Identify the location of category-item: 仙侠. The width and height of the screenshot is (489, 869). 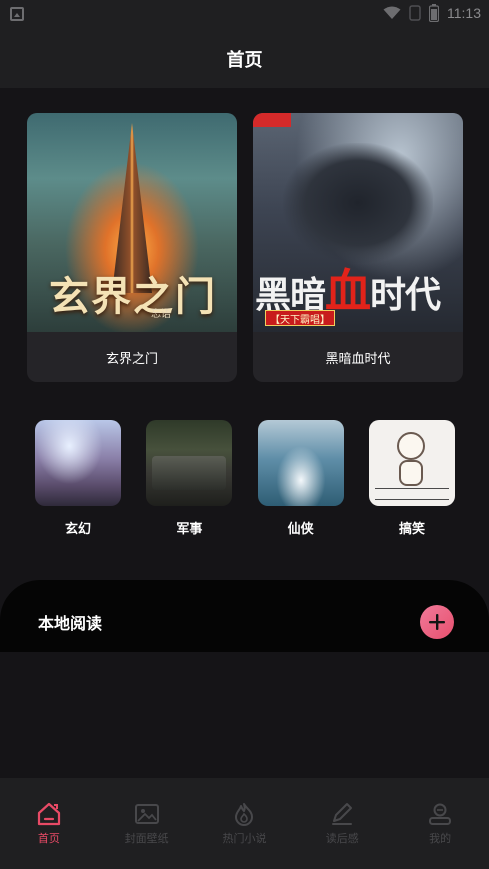
(300, 478).